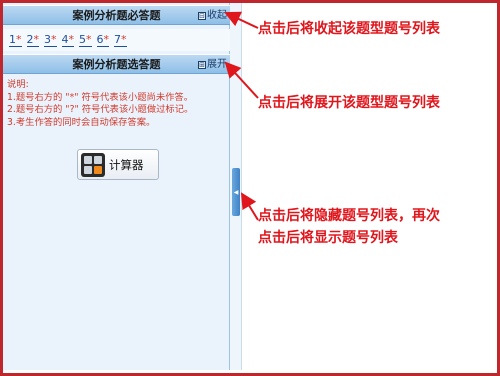 Image resolution: width=500 pixels, height=376 pixels. What do you see at coordinates (81, 122) in the screenshot?
I see `instruction-line: 3.考生作答的同时会自动保存答案。` at bounding box center [81, 122].